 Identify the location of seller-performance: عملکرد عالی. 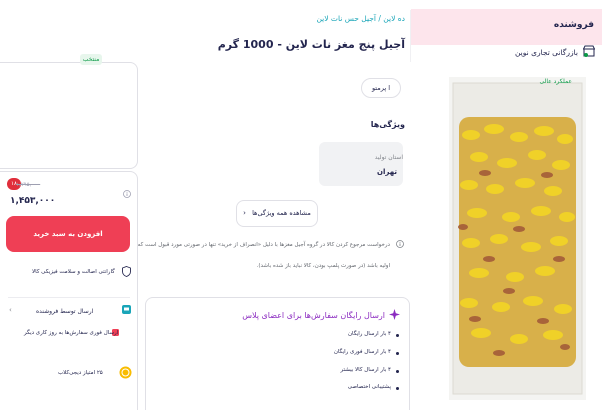
(555, 81).